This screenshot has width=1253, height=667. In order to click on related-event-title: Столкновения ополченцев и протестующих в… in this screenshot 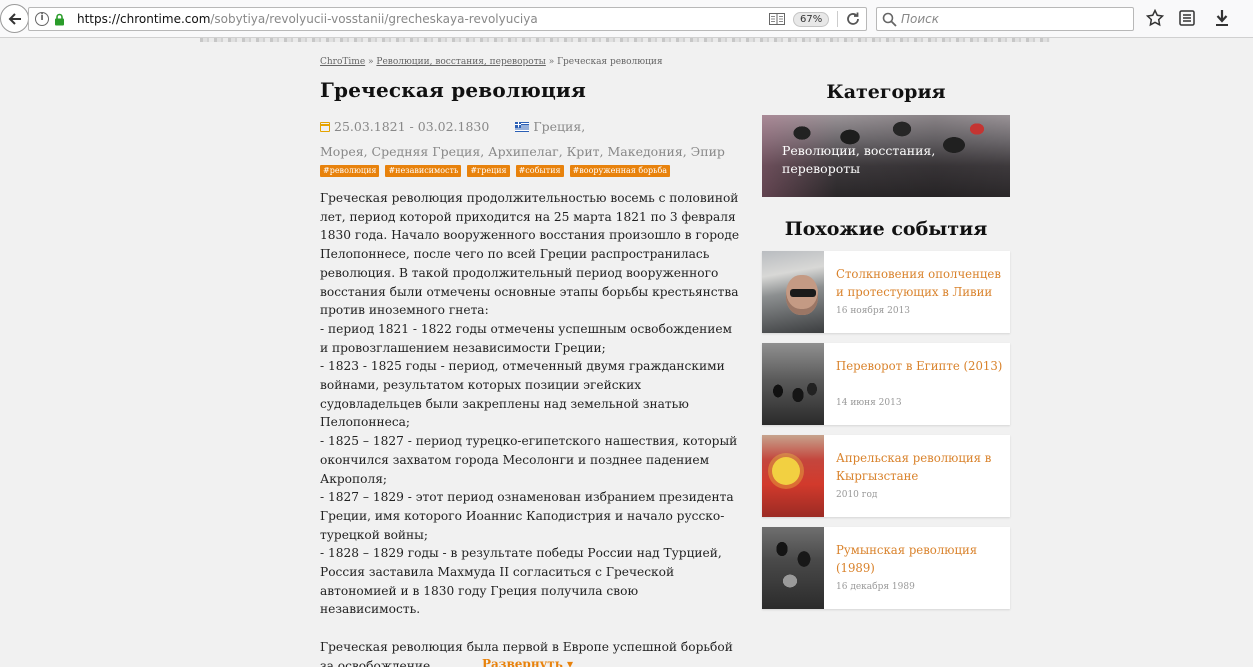, I will do `click(920, 283)`.